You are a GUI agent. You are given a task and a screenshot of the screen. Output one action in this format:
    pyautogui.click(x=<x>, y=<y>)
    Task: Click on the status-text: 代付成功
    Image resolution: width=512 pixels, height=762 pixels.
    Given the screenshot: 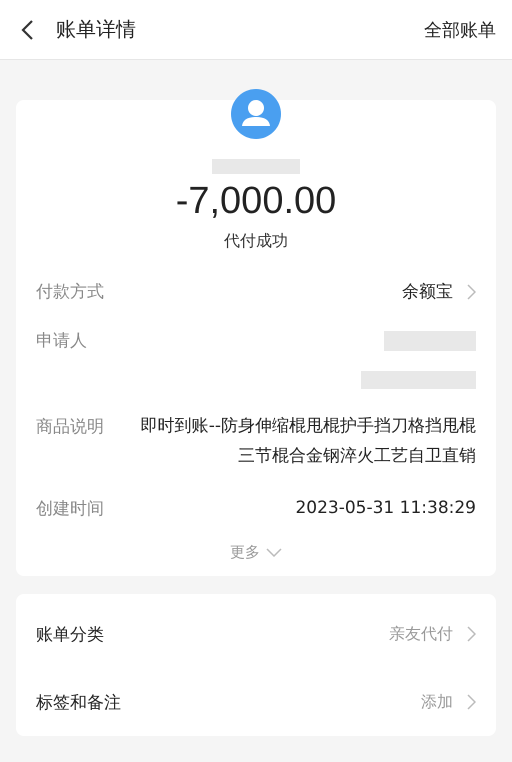 What is the action you would take?
    pyautogui.click(x=256, y=241)
    